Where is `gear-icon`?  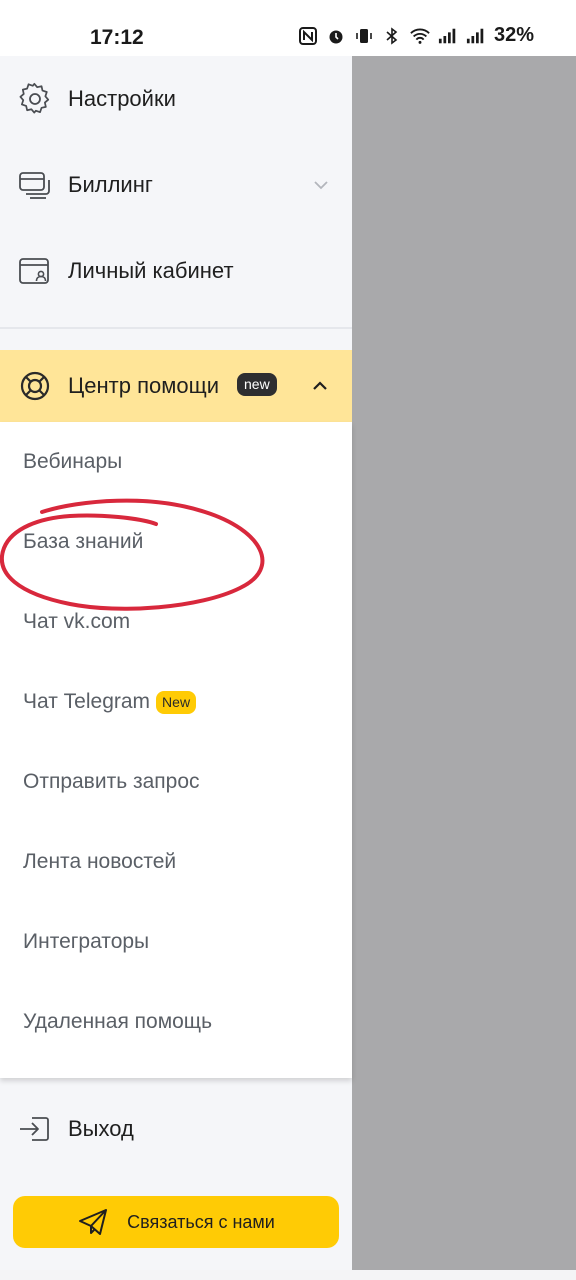 gear-icon is located at coordinates (34, 98).